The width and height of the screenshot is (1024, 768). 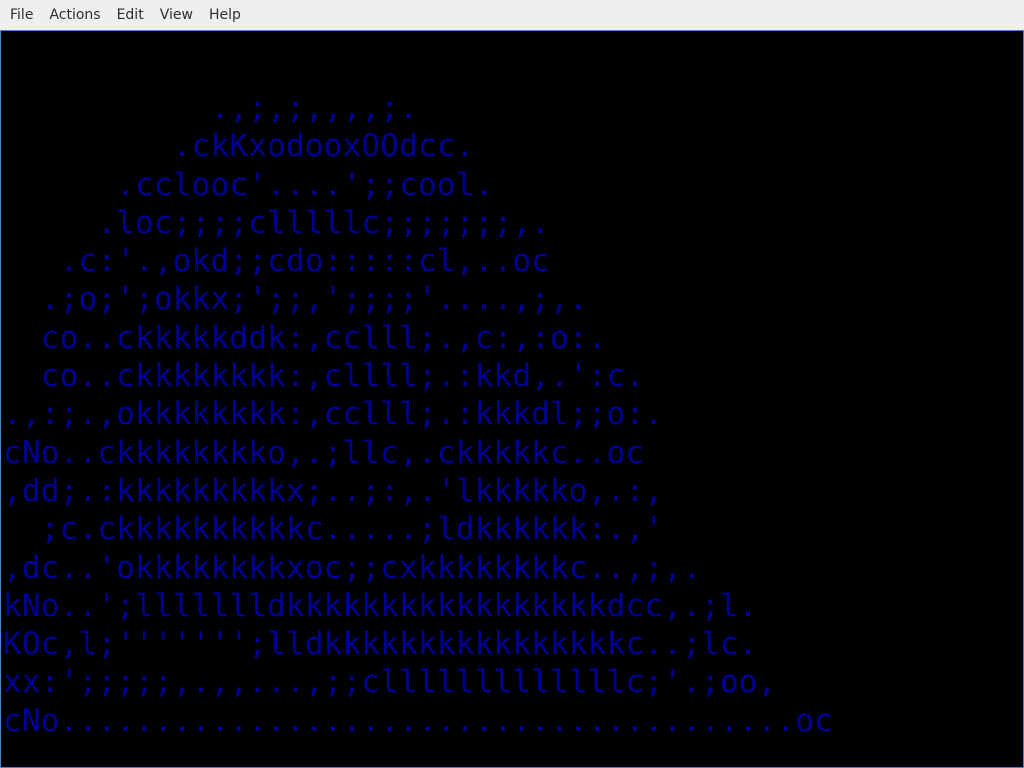 What do you see at coordinates (20, 15) in the screenshot?
I see `menu-file: File` at bounding box center [20, 15].